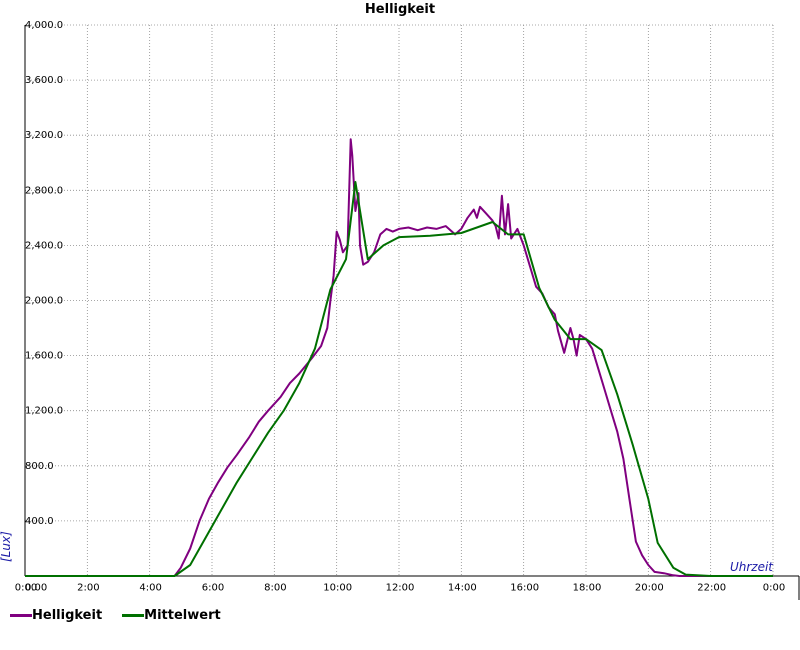  I want to click on x-tick-label: 10:00, so click(337, 587).